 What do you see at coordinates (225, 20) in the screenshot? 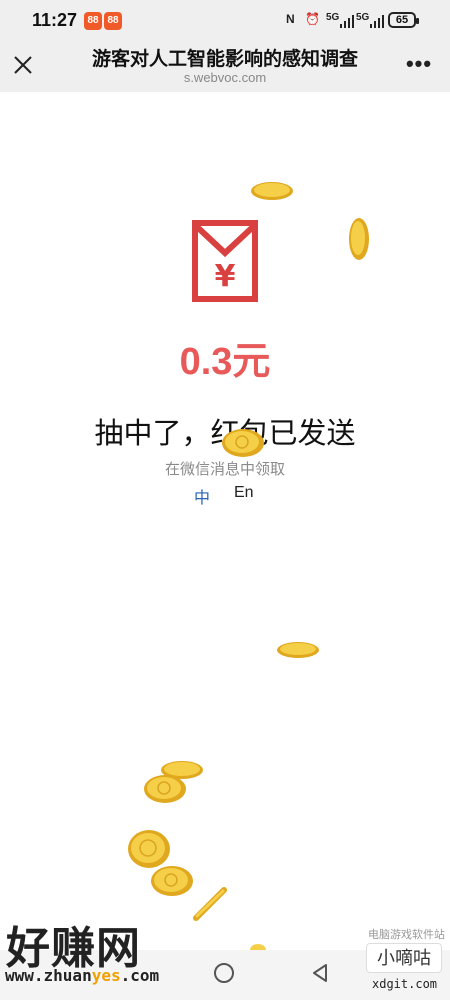
I see `status-bar: 11:27 88 88 N ⏰ 5G 5G 65` at bounding box center [225, 20].